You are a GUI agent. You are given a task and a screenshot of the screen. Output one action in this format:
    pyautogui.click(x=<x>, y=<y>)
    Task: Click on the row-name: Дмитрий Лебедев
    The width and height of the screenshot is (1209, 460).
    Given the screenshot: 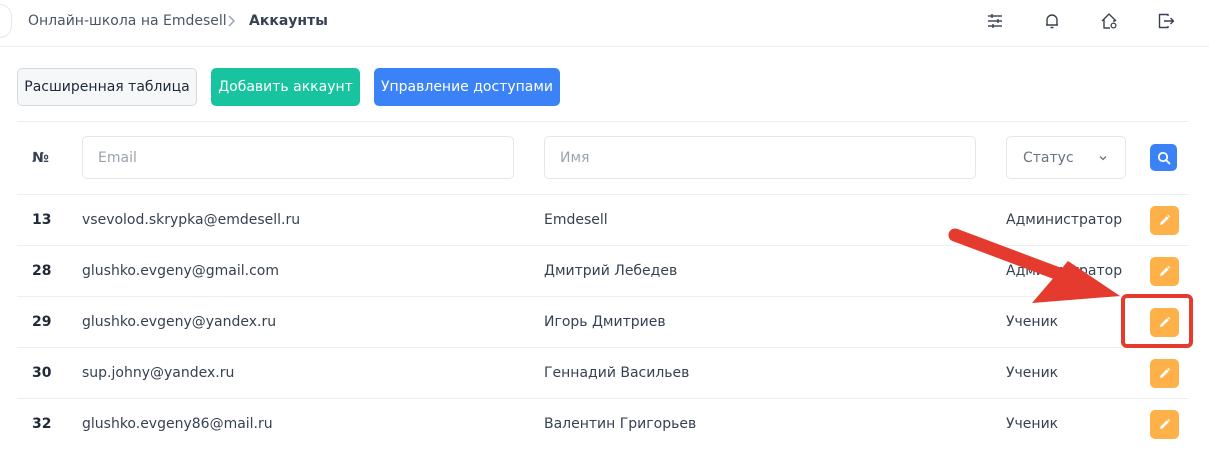 What is the action you would take?
    pyautogui.click(x=611, y=271)
    